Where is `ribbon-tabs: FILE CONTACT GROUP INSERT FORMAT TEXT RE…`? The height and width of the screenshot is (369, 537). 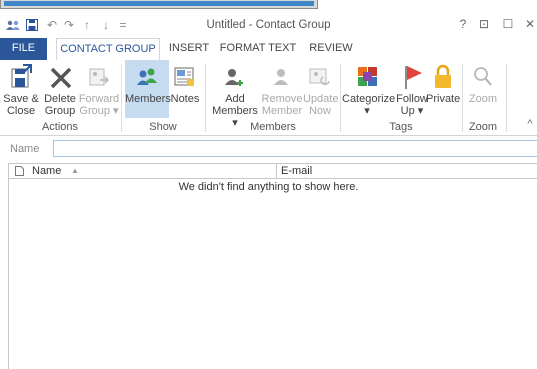 ribbon-tabs: FILE CONTACT GROUP INSERT FORMAT TEXT RE… is located at coordinates (268, 49).